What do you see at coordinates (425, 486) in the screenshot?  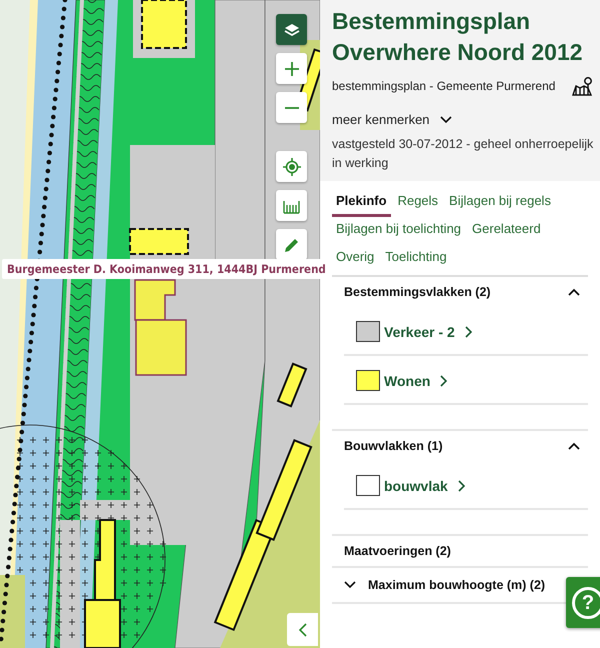 I see `legend-link: bouwvlak` at bounding box center [425, 486].